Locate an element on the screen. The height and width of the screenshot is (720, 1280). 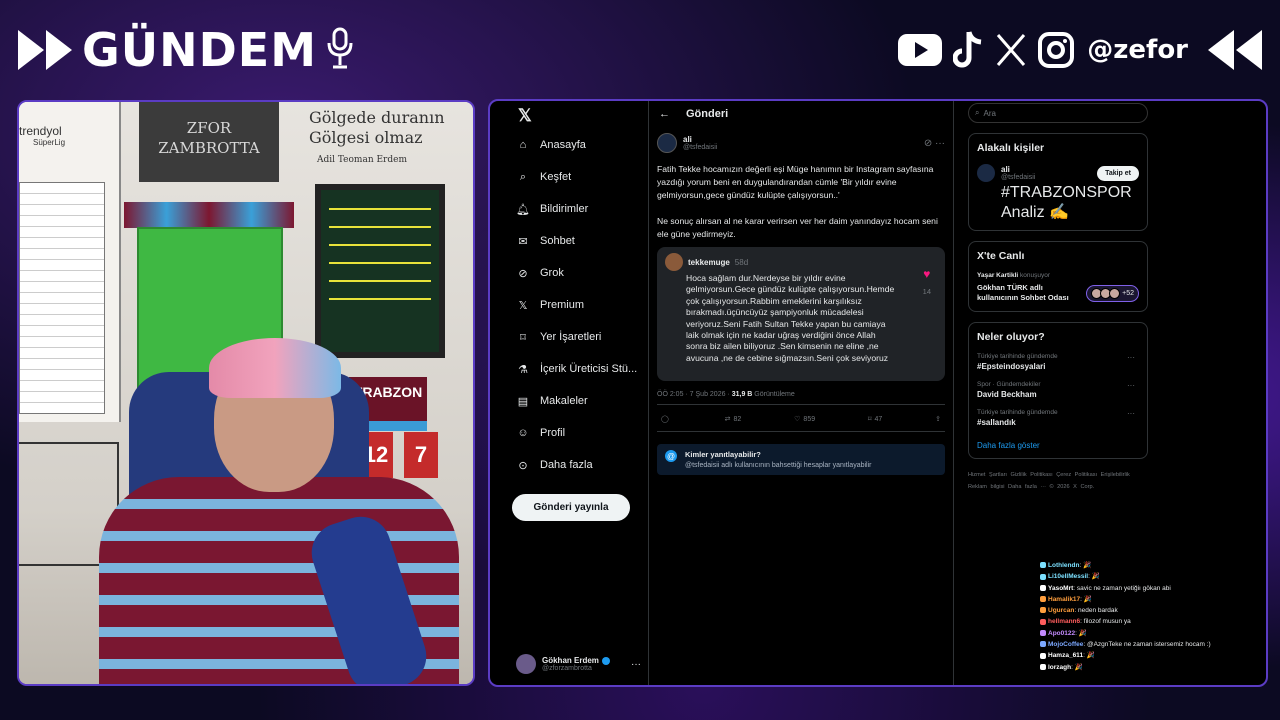
league-logo-text: trendyol is located at coordinates (40, 131).